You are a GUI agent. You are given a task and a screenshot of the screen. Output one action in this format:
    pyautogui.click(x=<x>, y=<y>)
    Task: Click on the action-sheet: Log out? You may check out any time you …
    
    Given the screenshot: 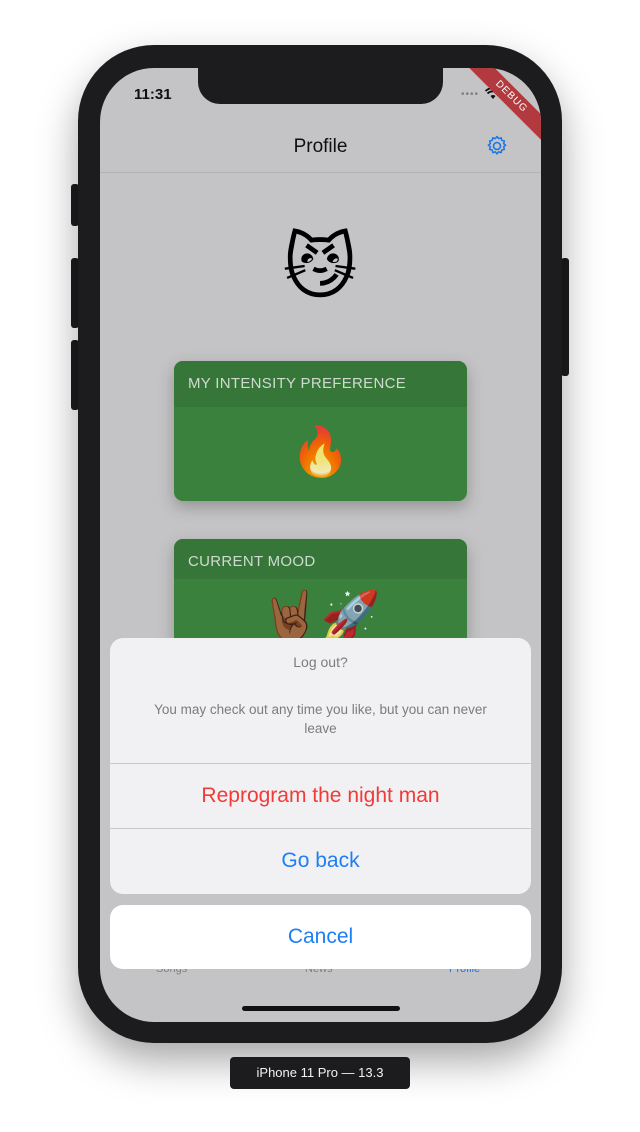 What is the action you would take?
    pyautogui.click(x=320, y=766)
    